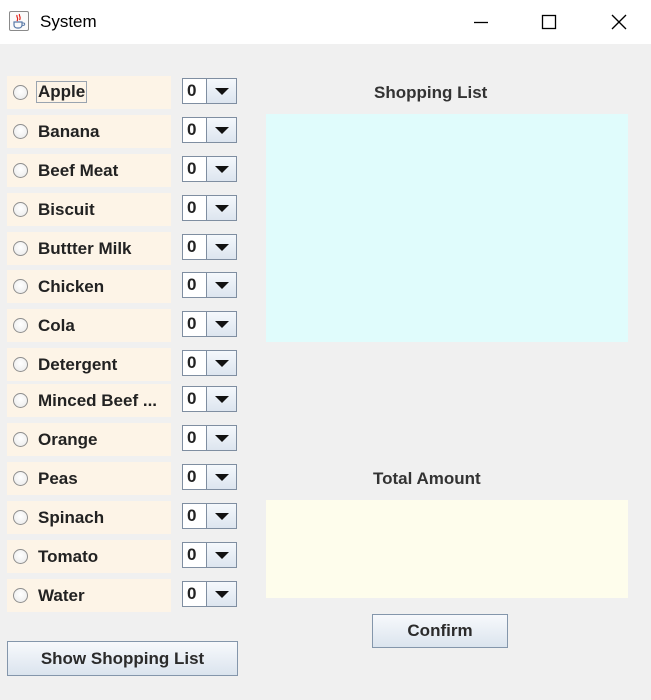 Image resolution: width=651 pixels, height=700 pixels. Describe the element at coordinates (122, 658) in the screenshot. I see `show-shopping-list-button: Show Shopping List` at that location.